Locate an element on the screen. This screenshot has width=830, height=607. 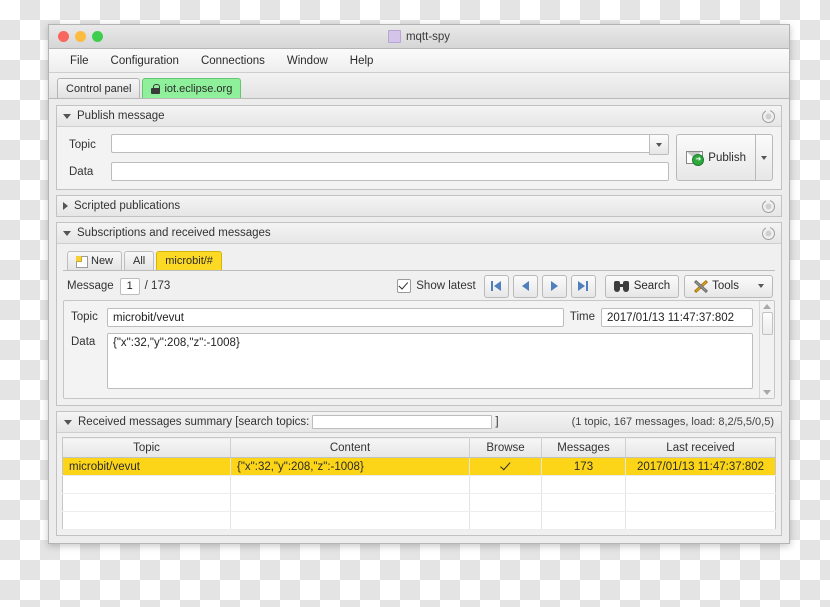
tab-iot-eclipse-org-label: iot.eclipse.org is located at coordinates (198, 88).